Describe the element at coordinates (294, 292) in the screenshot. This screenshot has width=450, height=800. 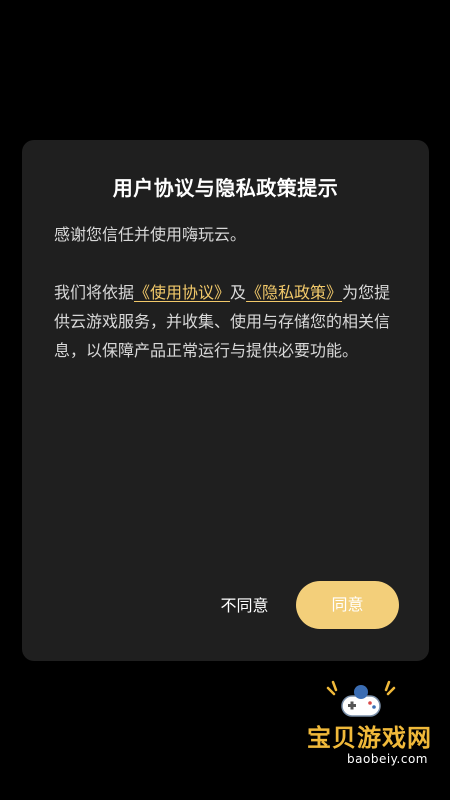
I see `privacy-link: 《隐私政策》` at that location.